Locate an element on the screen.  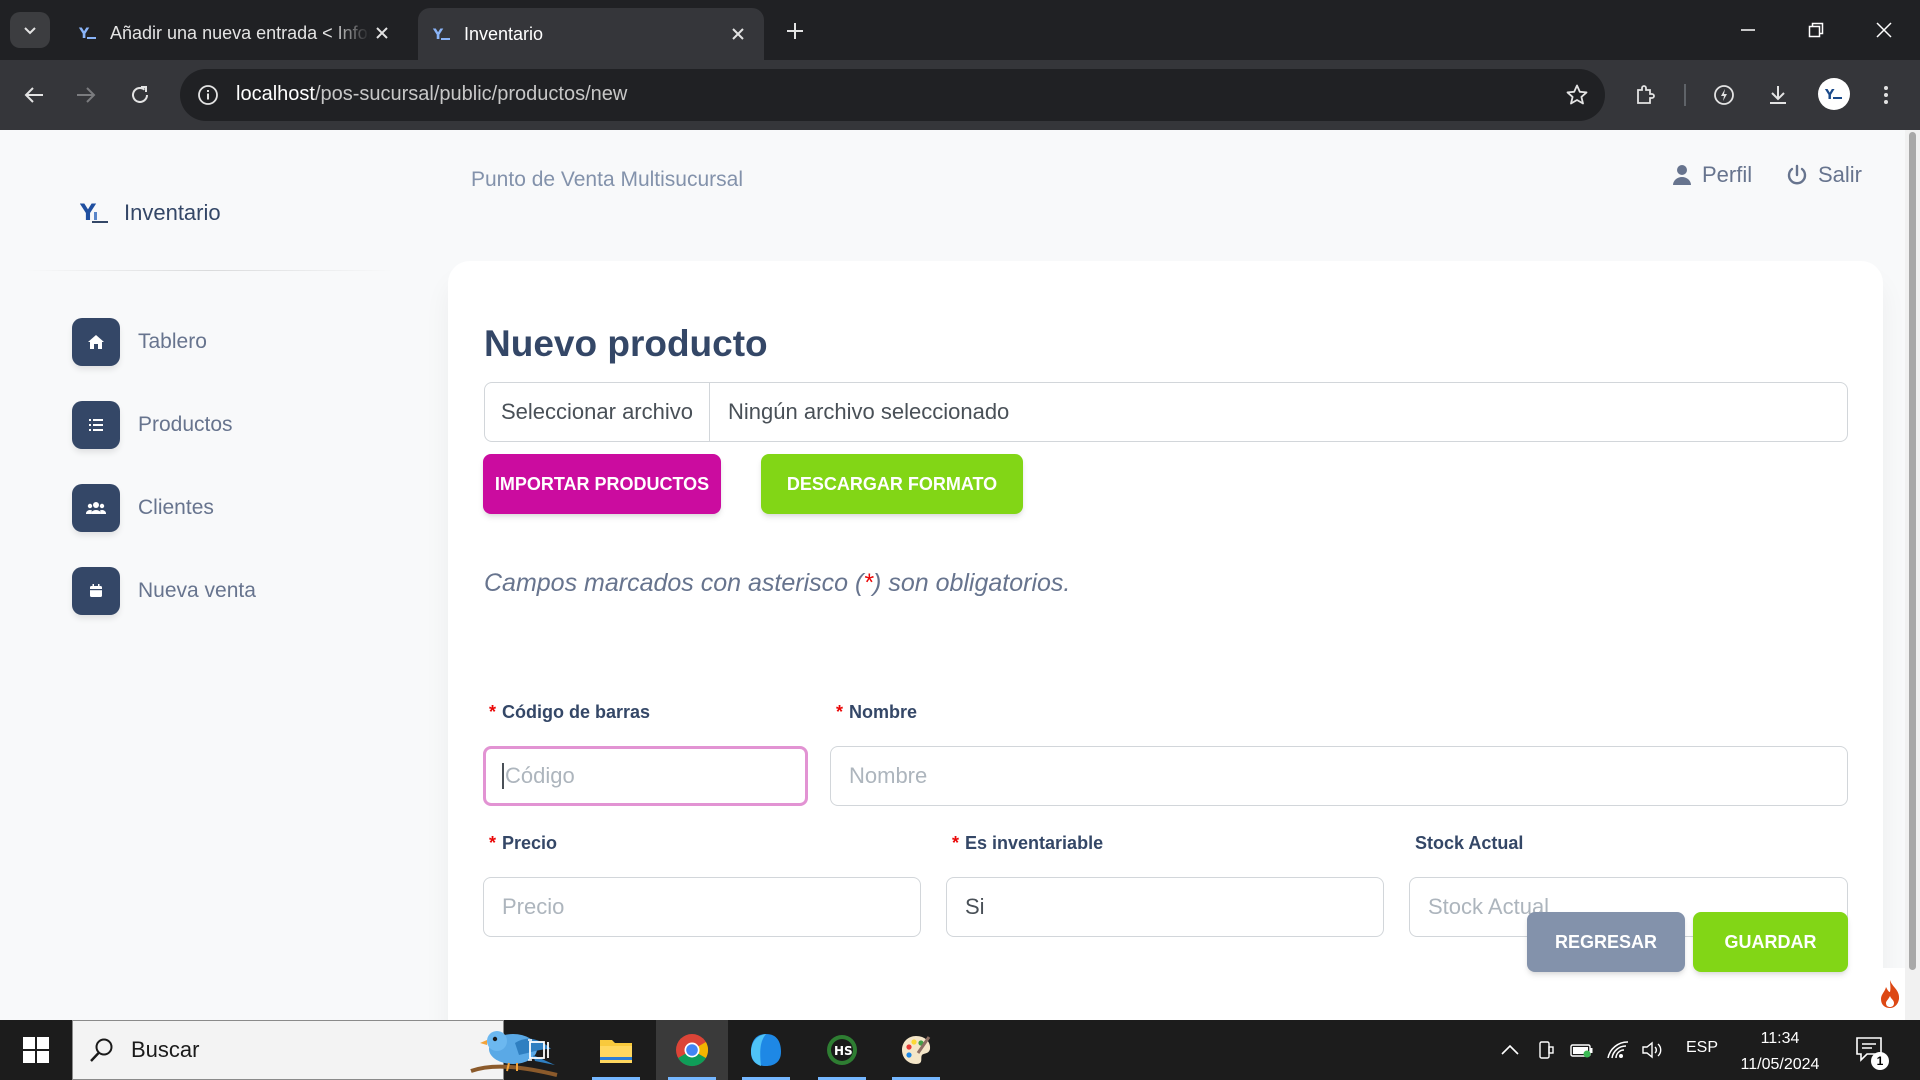
speaker-icon is located at coordinates (1652, 1050).